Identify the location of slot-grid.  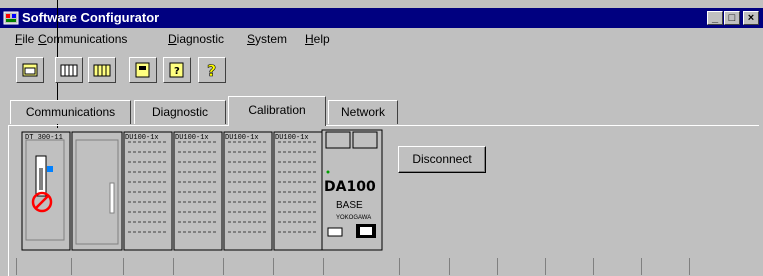
(389, 266).